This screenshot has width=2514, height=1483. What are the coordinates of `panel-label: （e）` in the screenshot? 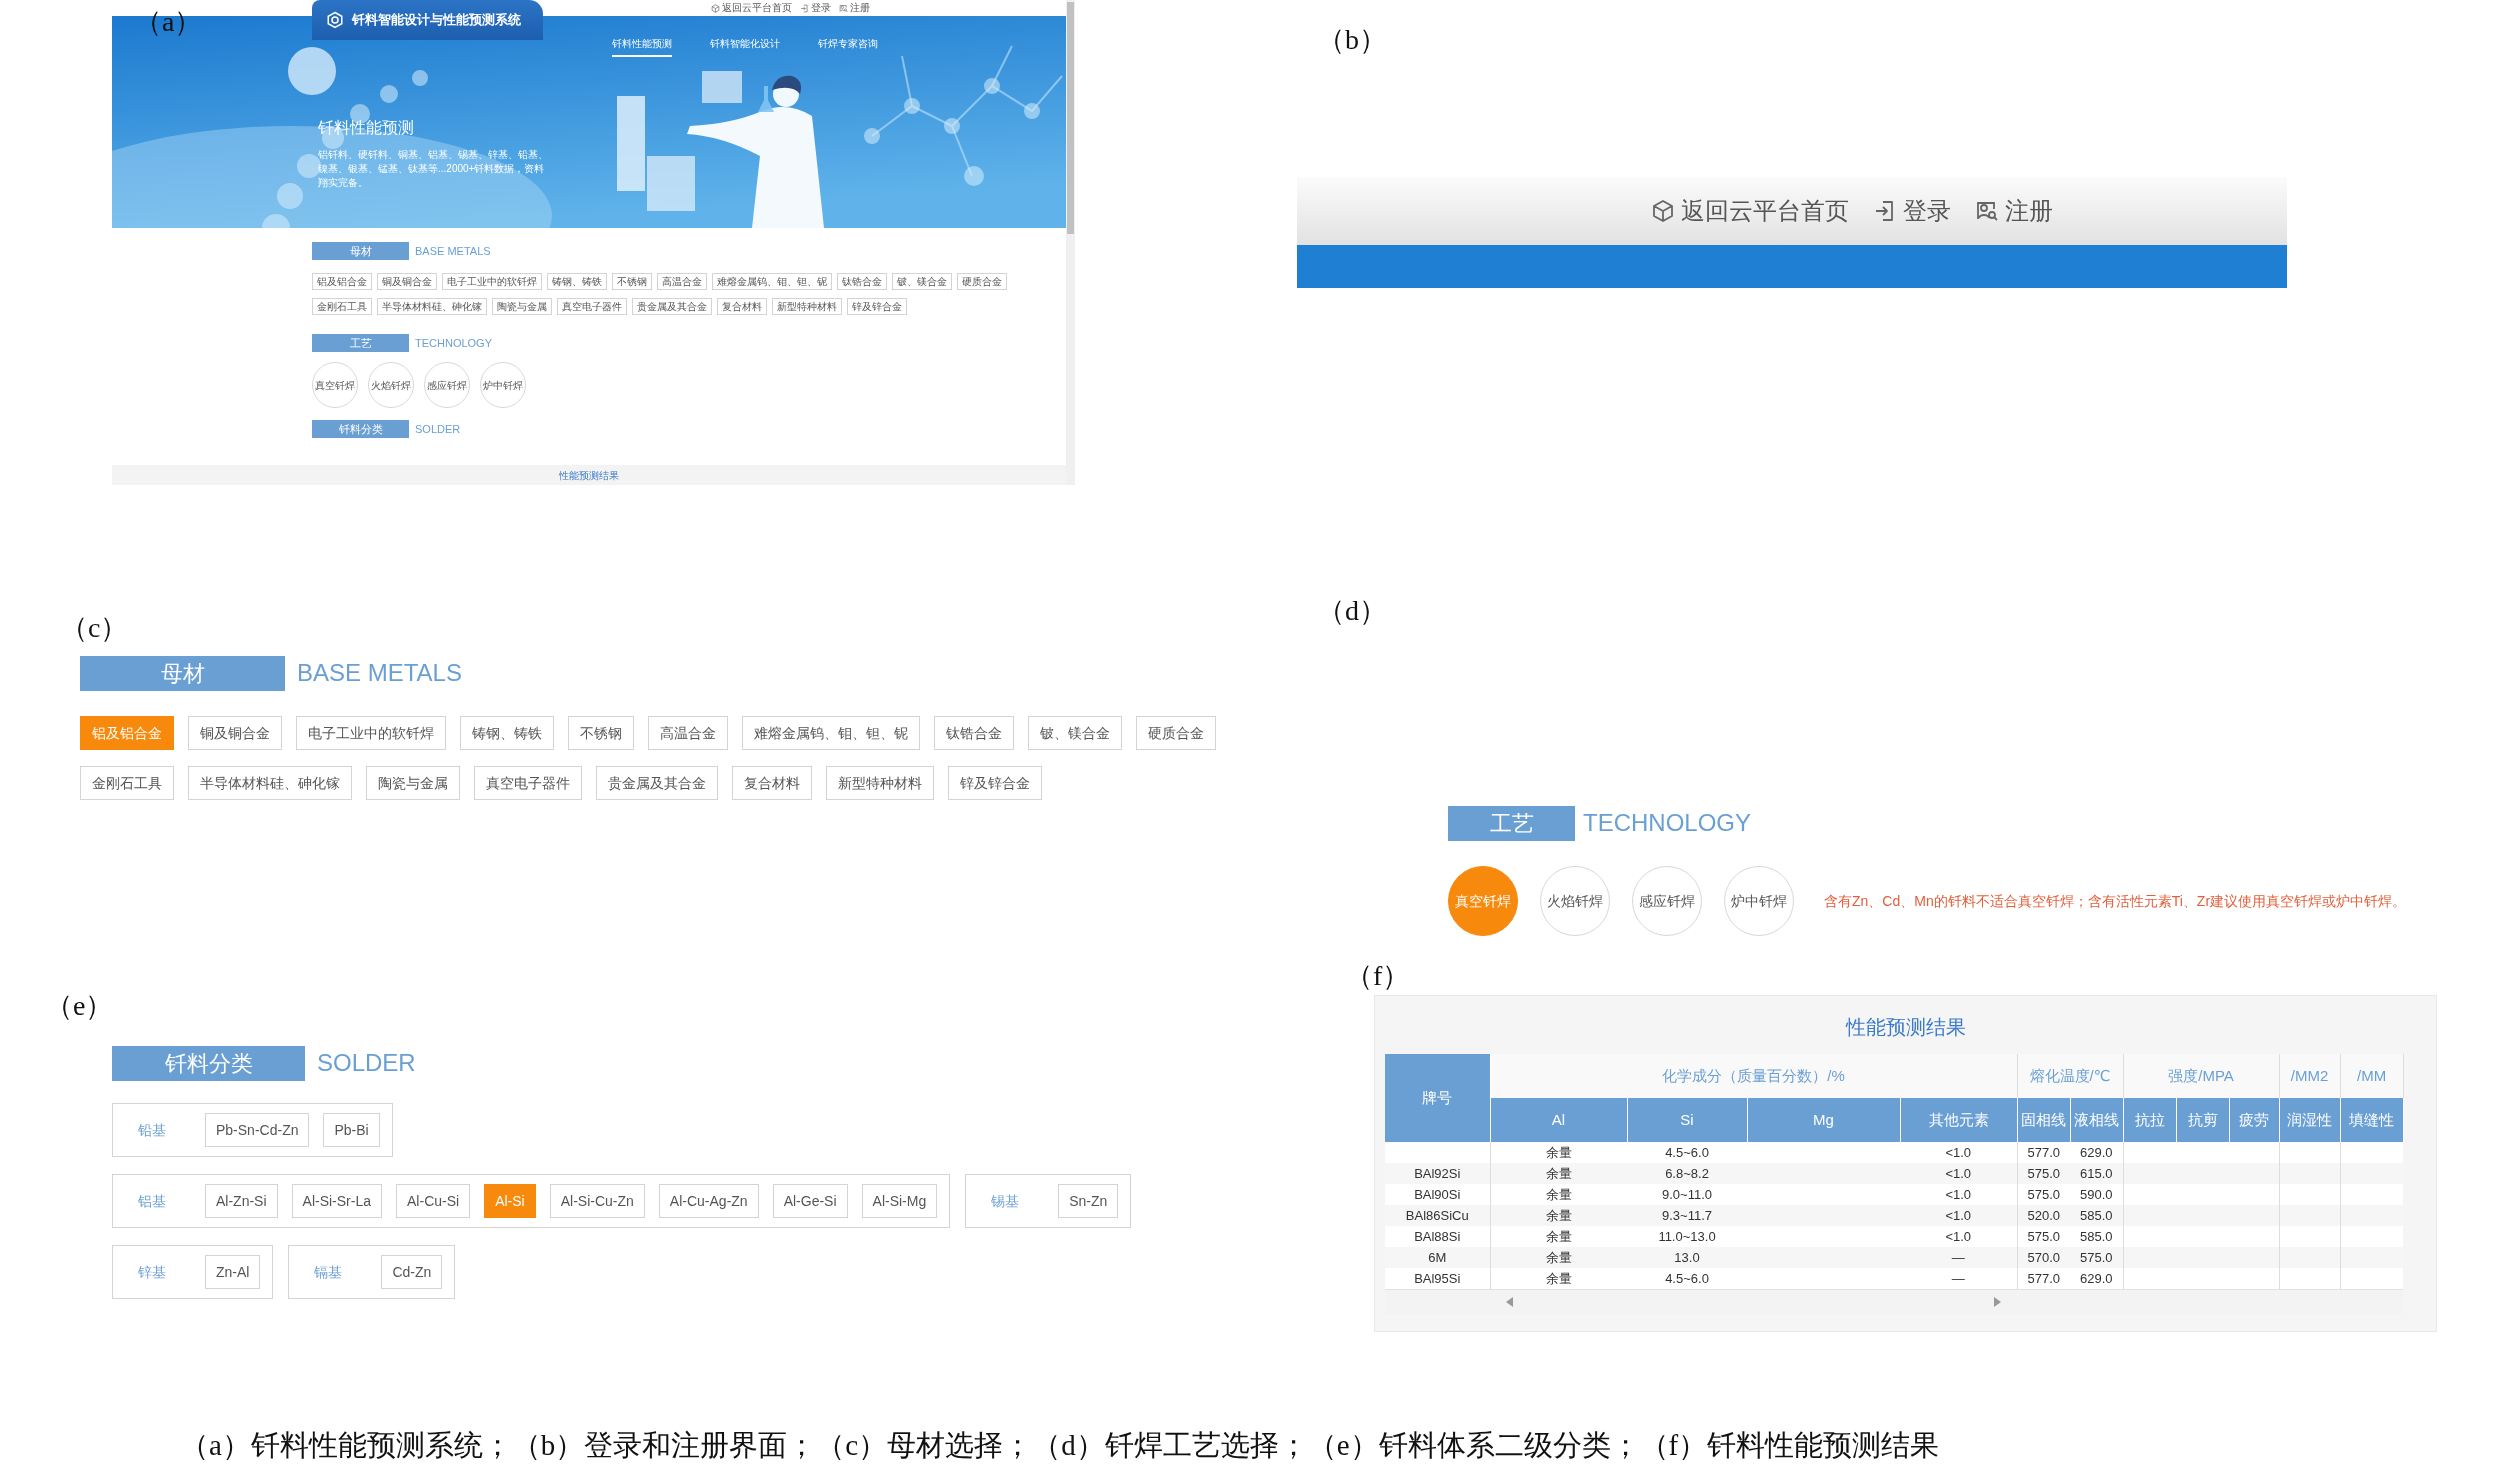 It's located at (79, 1006).